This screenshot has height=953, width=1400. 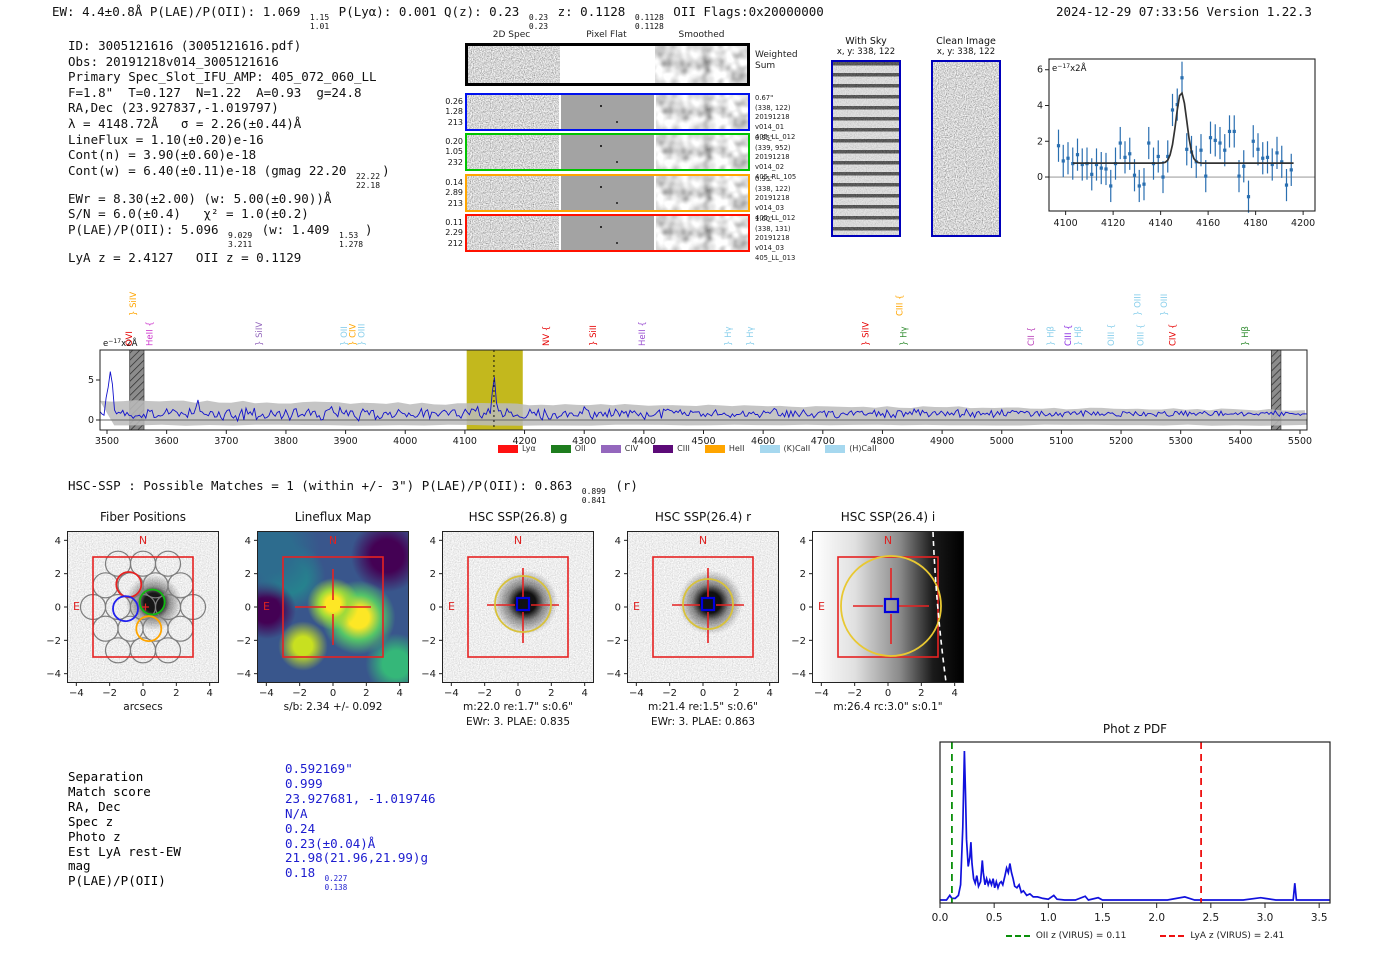 I want to click on match-label: P(LAE)/P(OII), so click(x=117, y=881).